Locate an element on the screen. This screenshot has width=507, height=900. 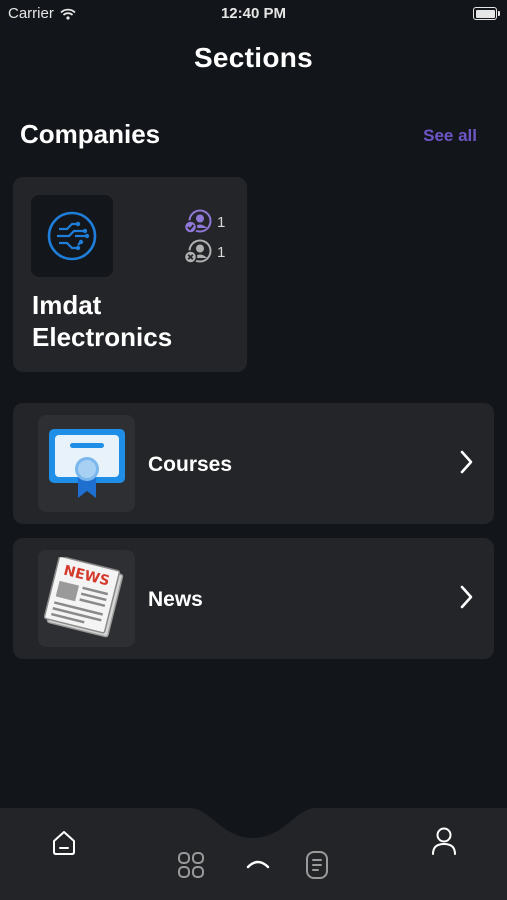
courses-thumbnail is located at coordinates (86, 463).